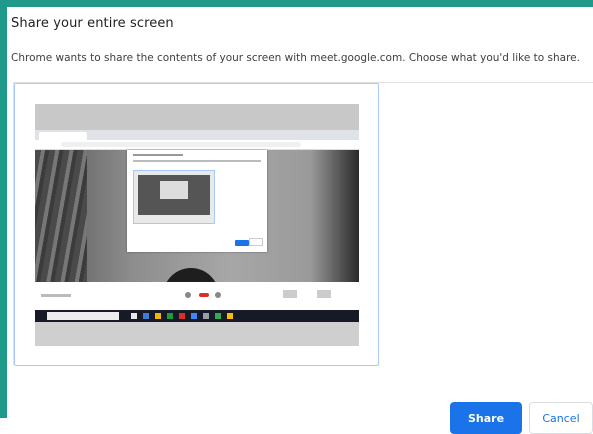 Image resolution: width=593 pixels, height=434 pixels. What do you see at coordinates (197, 334) in the screenshot?
I see `thumbnail-bottom-band` at bounding box center [197, 334].